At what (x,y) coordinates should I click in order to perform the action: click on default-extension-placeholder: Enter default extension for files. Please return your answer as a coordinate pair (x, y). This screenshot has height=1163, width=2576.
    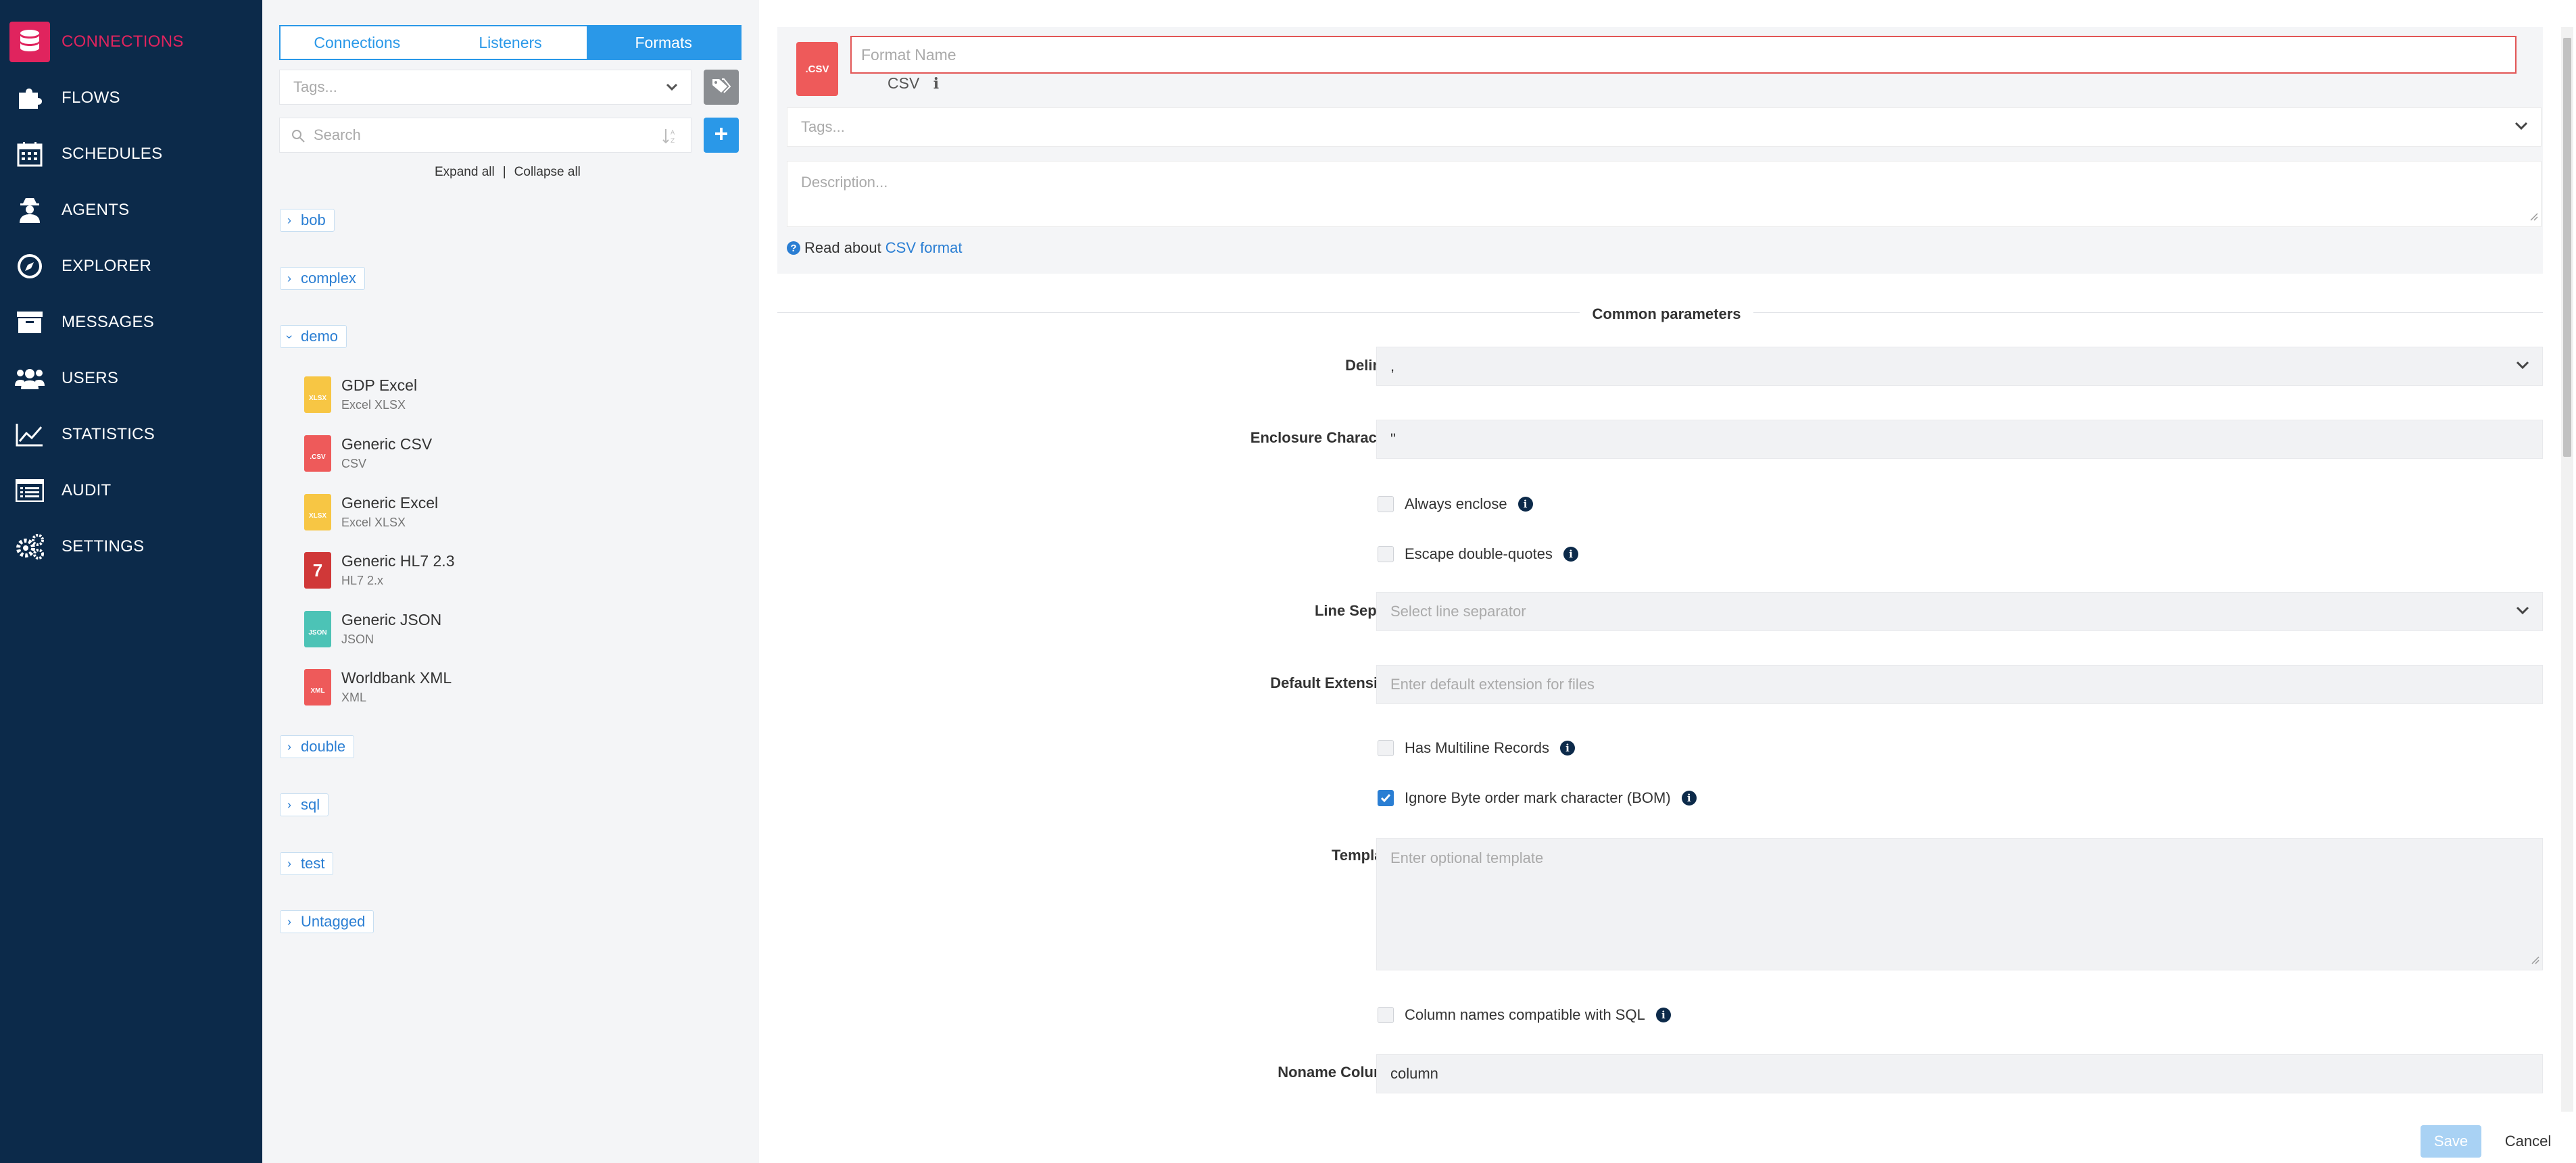
    Looking at the image, I should click on (1492, 684).